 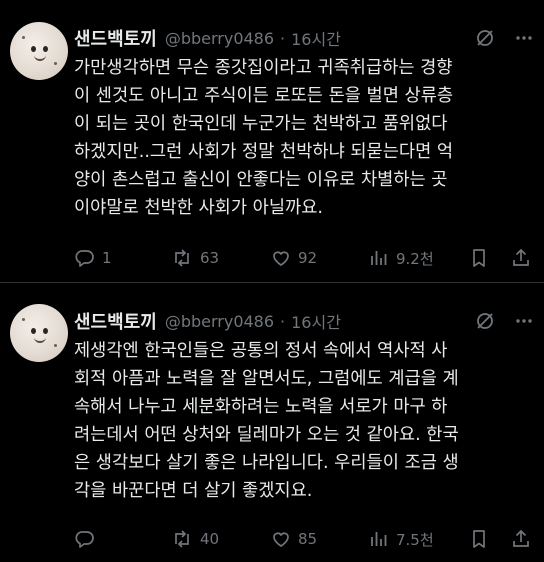 What do you see at coordinates (293, 258) in the screenshot?
I see `like-button: 92` at bounding box center [293, 258].